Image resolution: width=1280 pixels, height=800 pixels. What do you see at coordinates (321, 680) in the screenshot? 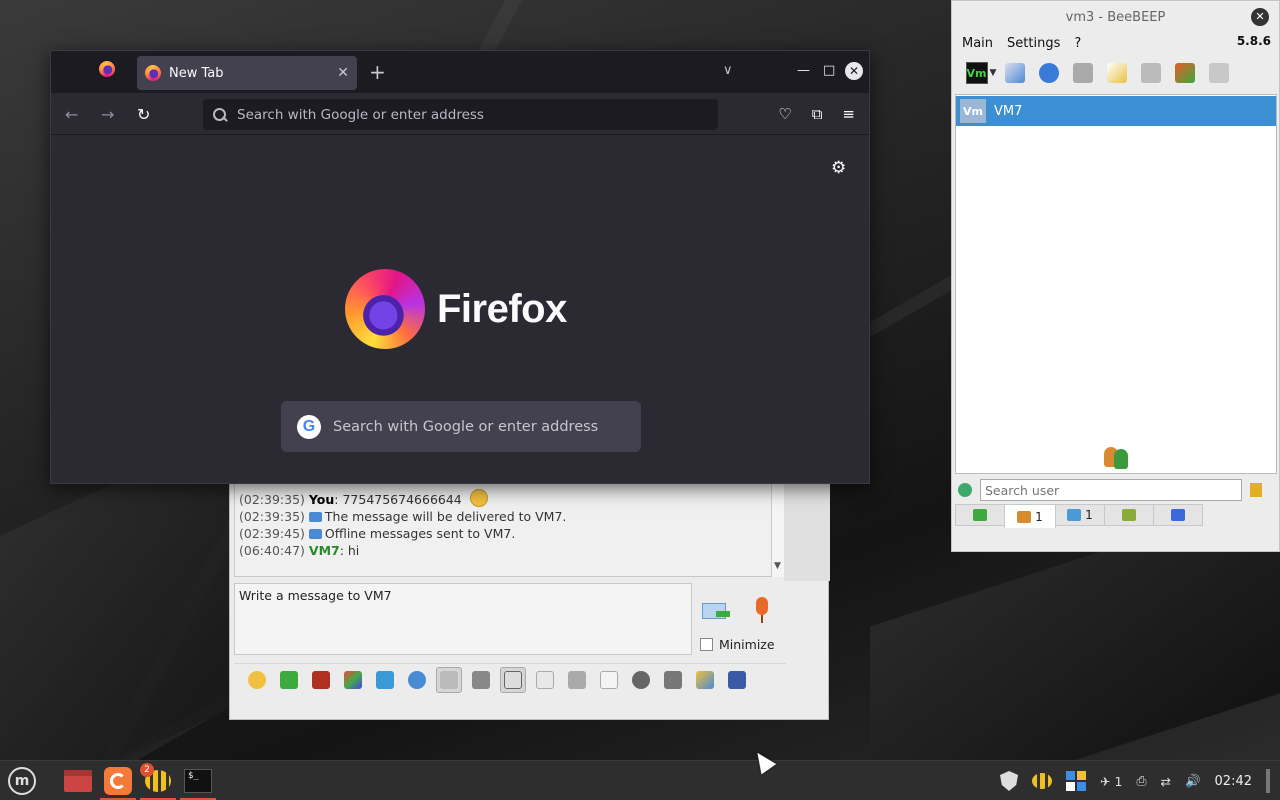
I see `font-button` at bounding box center [321, 680].